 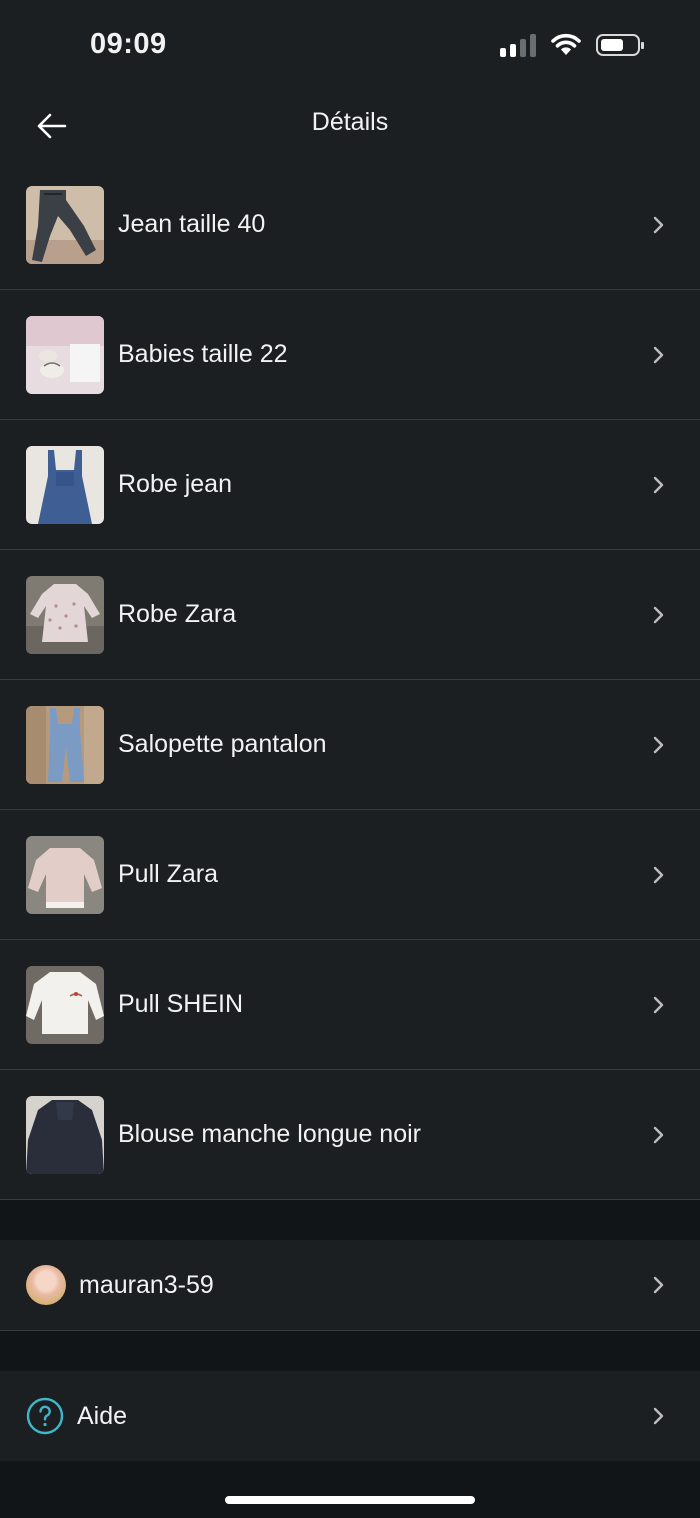 I want to click on item-label: Pull SHEIN, so click(x=181, y=1004).